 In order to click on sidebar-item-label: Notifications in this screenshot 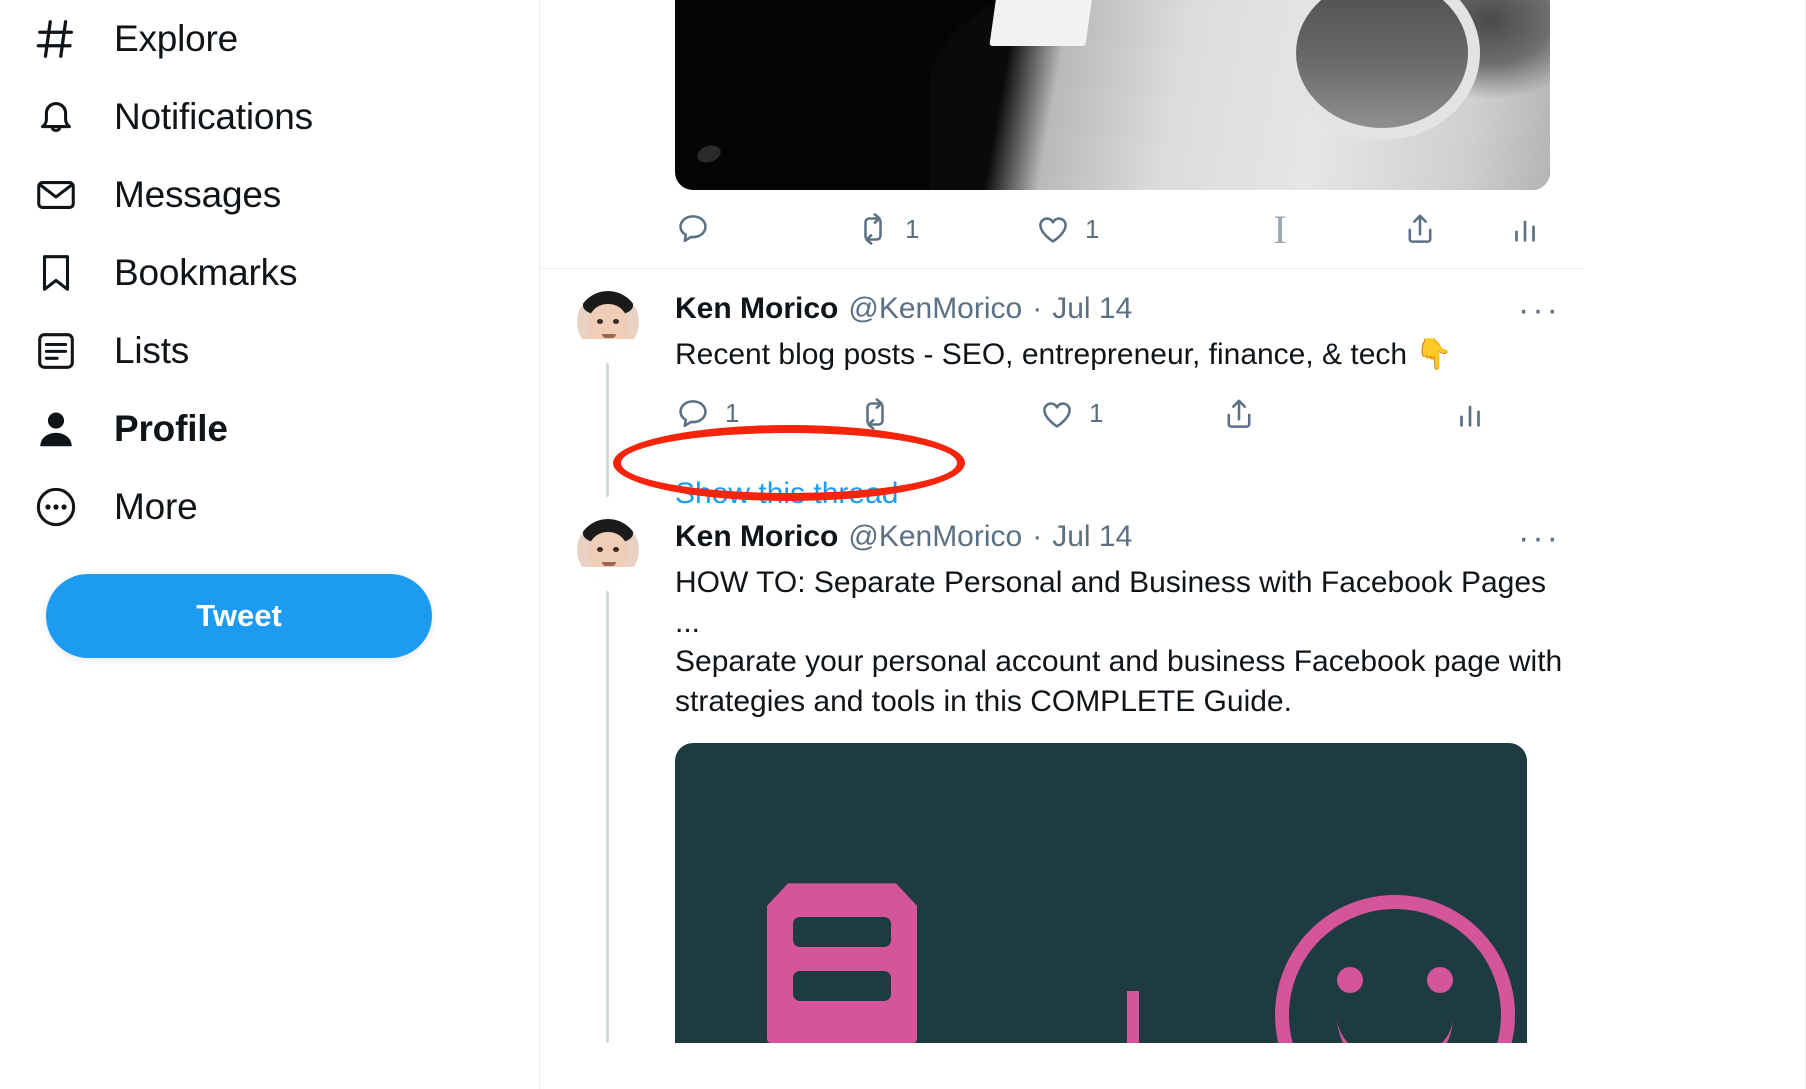, I will do `click(213, 116)`.